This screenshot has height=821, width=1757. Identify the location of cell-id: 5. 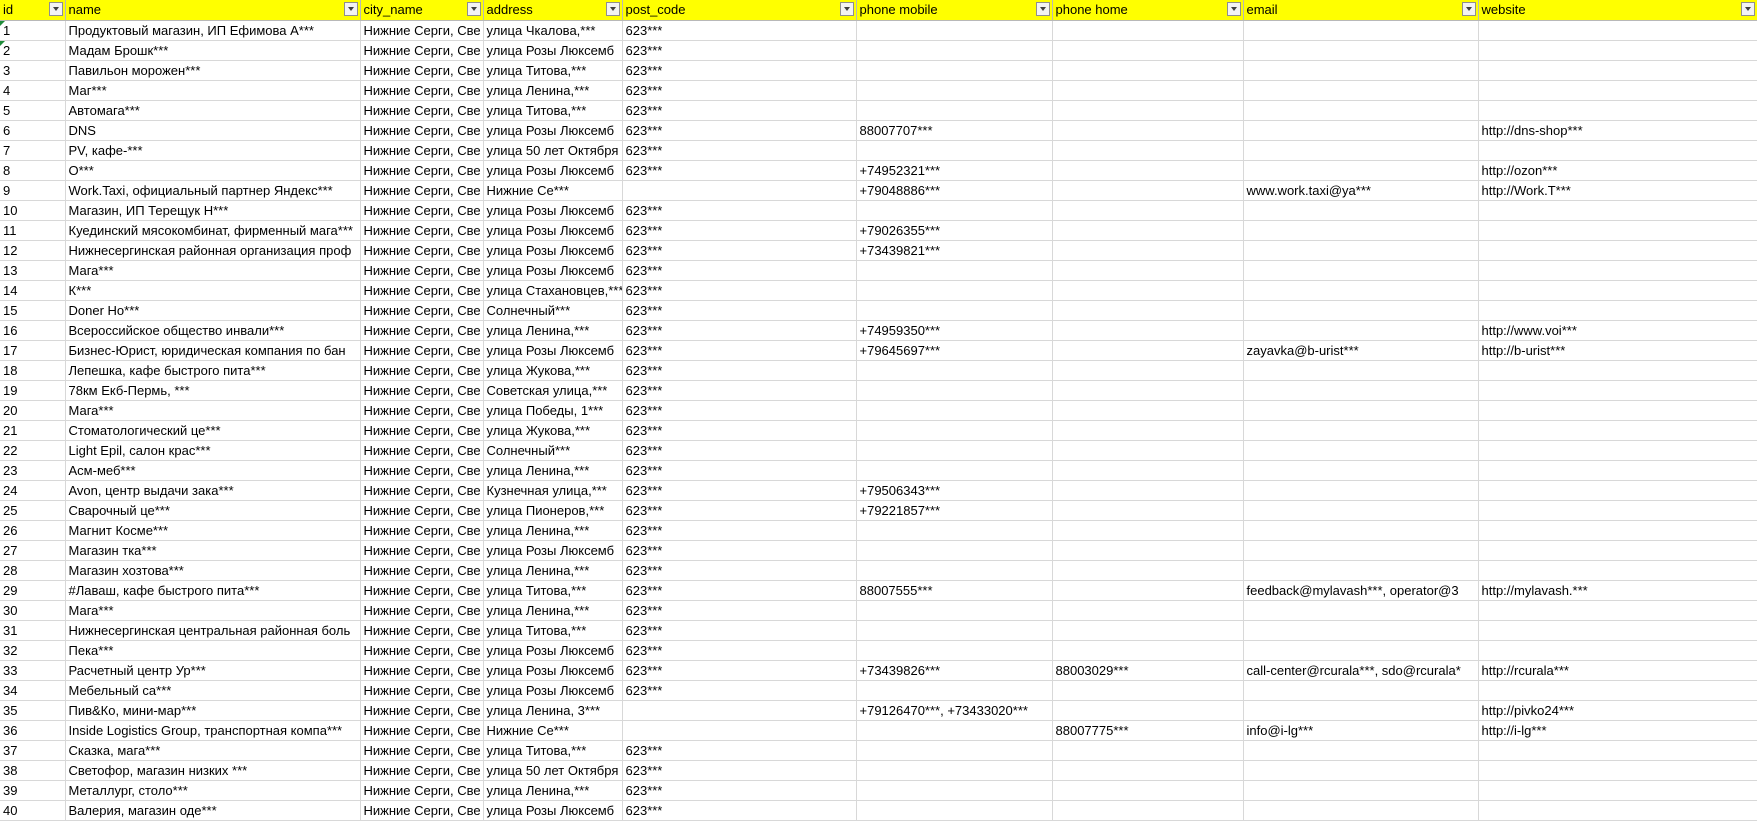
(33, 110).